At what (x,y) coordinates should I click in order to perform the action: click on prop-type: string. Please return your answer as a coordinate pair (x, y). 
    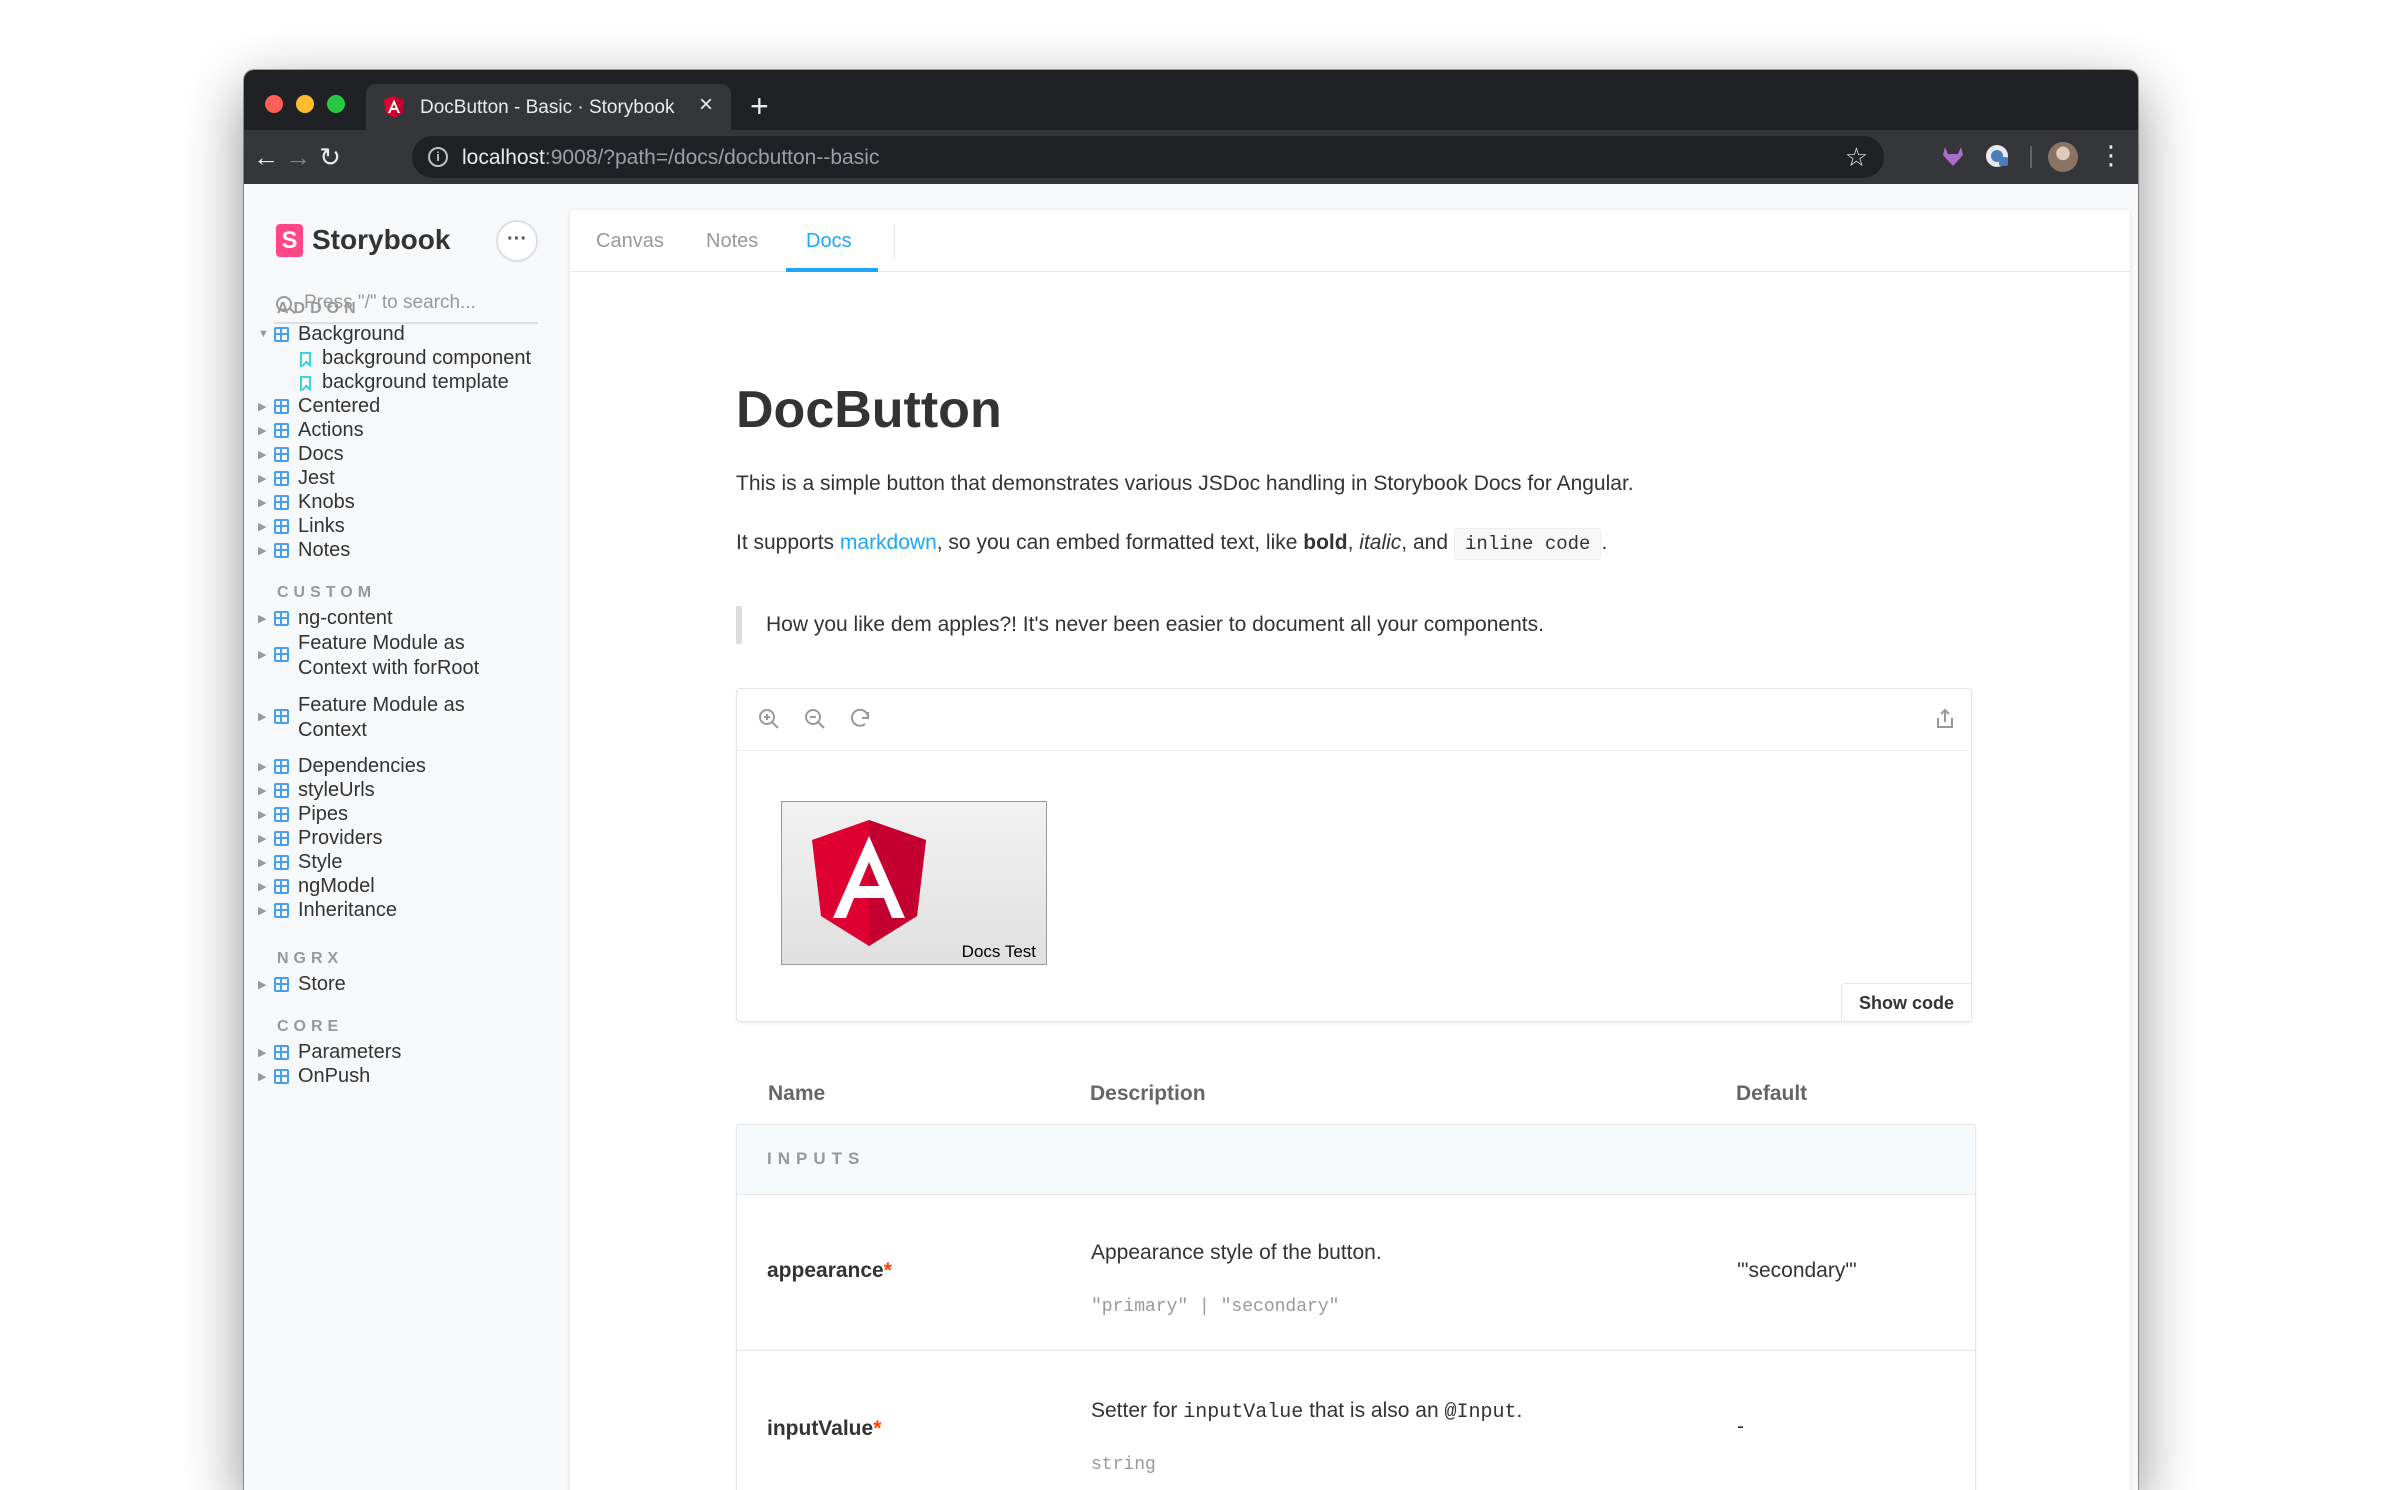
    Looking at the image, I should click on (1123, 1465).